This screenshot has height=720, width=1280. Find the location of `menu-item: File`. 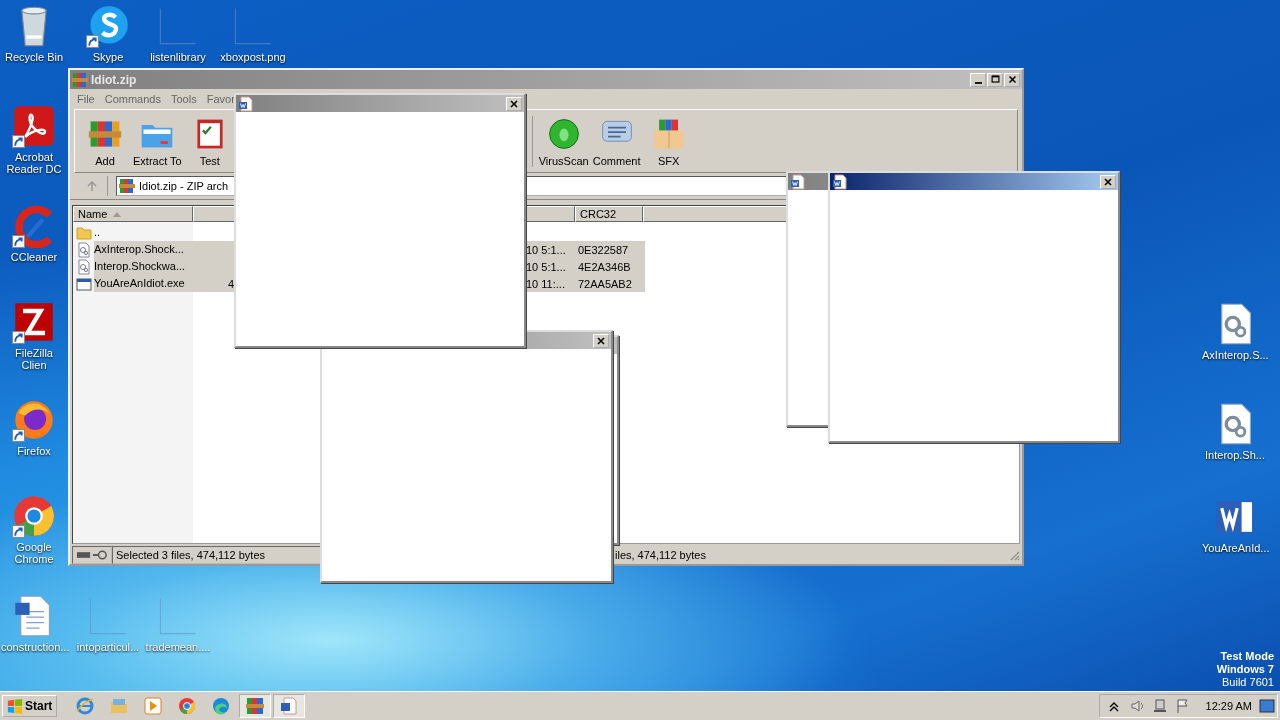

menu-item: File is located at coordinates (86, 99).